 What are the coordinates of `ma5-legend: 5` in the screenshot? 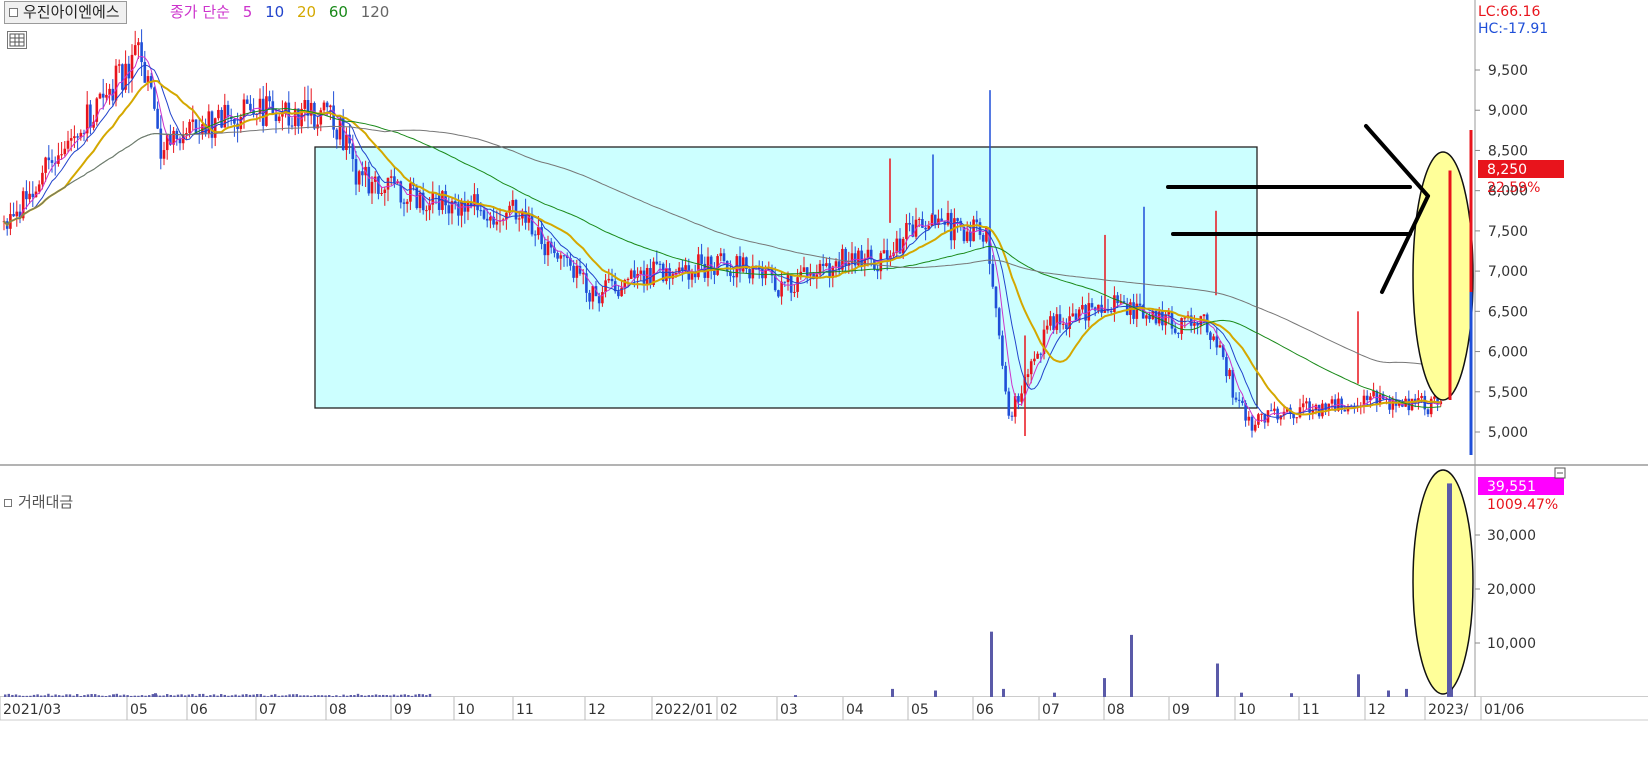 It's located at (248, 12).